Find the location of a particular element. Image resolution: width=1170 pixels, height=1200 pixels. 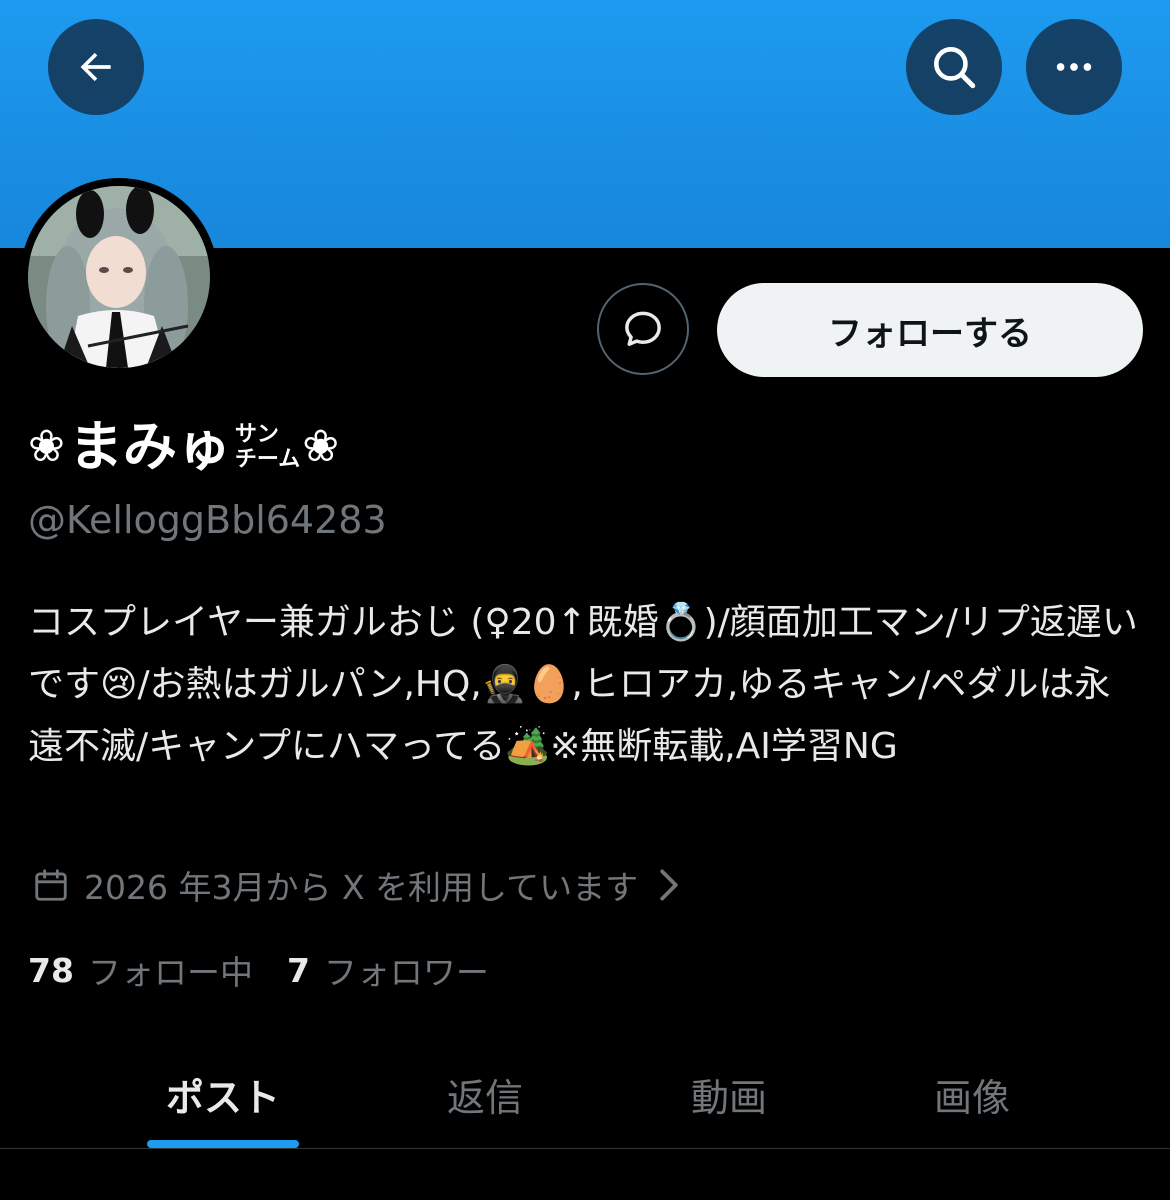

following-count: 78 is located at coordinates (51, 970).